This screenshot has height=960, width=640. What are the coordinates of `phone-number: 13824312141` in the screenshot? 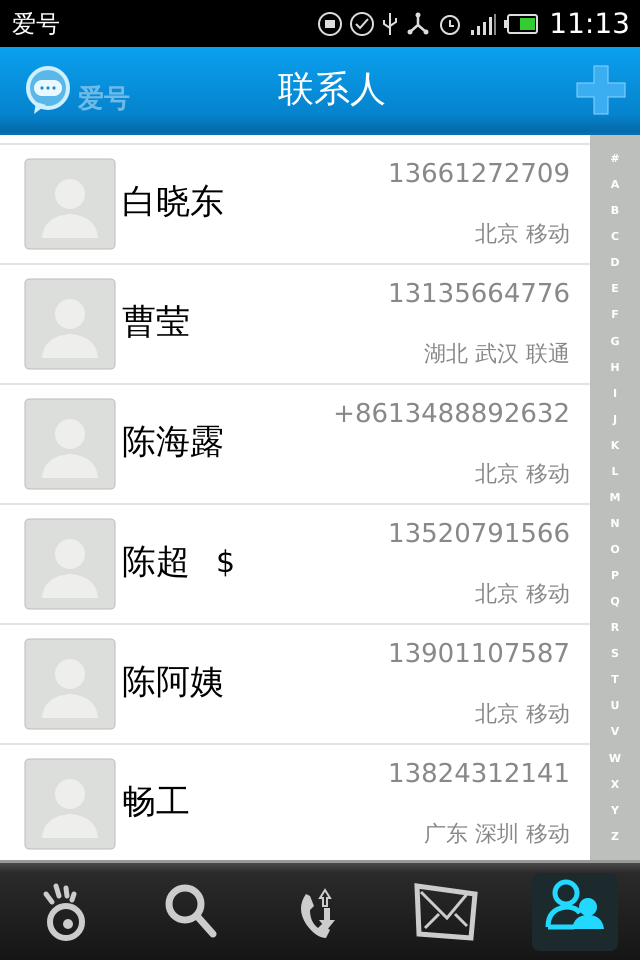 It's located at (479, 774).